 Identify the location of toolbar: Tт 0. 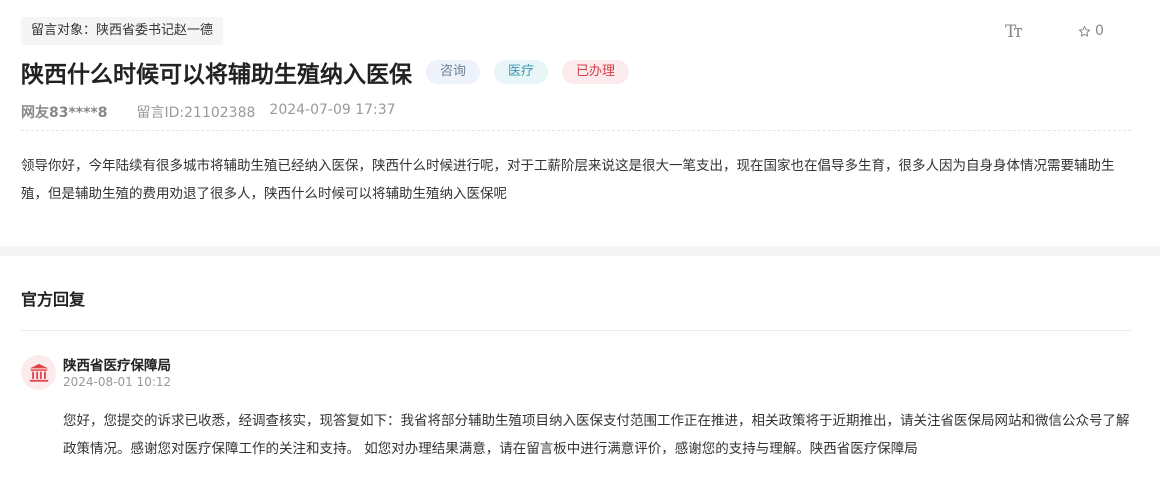
(1060, 32).